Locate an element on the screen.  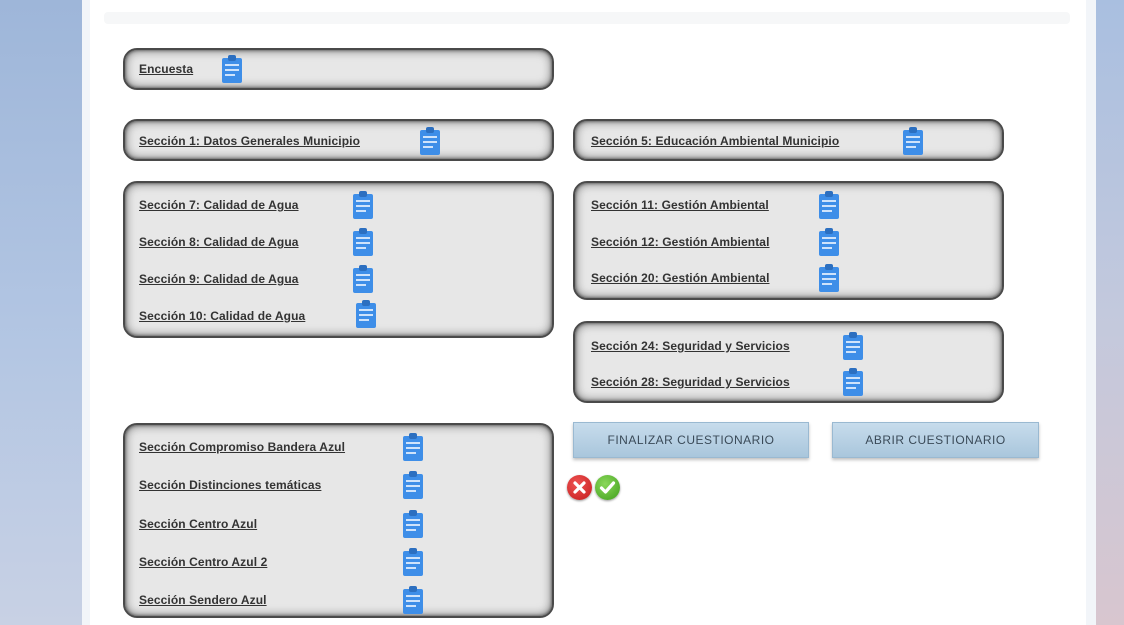
right-gutter is located at coordinates (1091, 312).